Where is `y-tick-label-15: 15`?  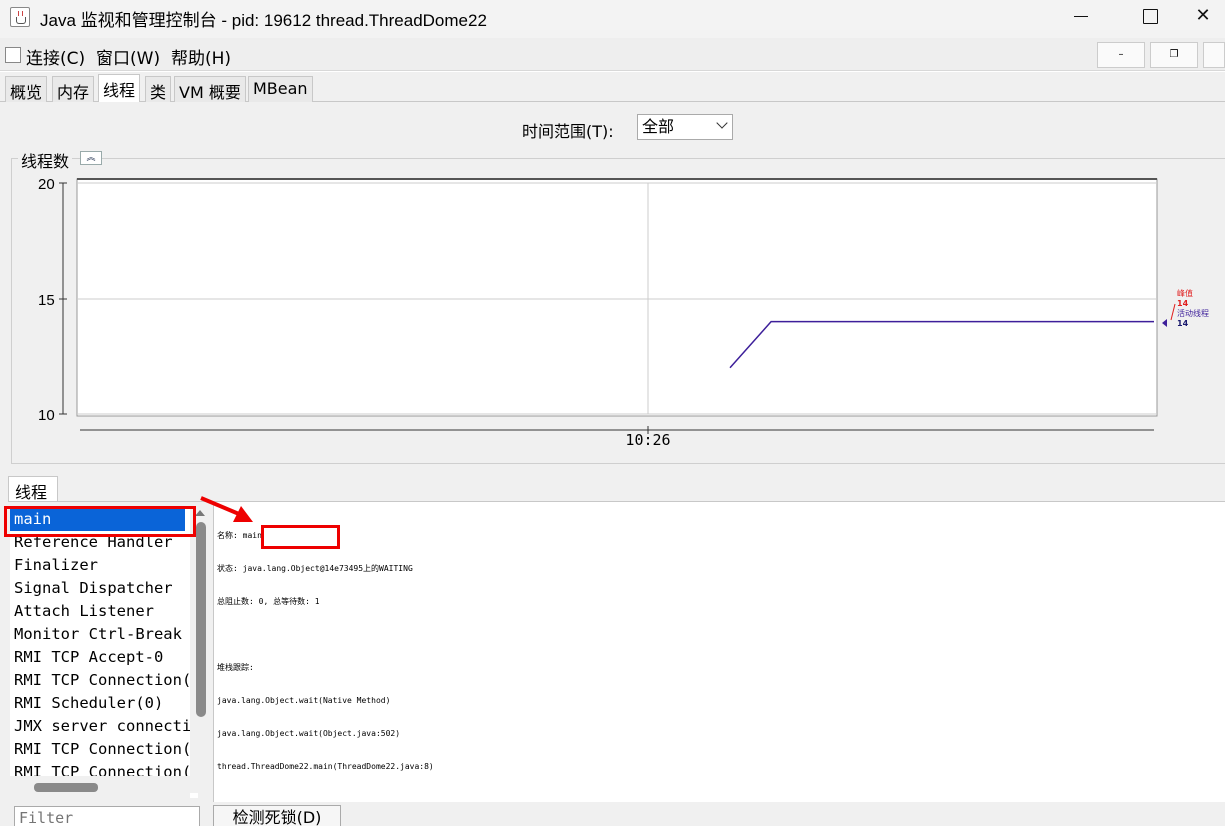 y-tick-label-15: 15 is located at coordinates (46, 300).